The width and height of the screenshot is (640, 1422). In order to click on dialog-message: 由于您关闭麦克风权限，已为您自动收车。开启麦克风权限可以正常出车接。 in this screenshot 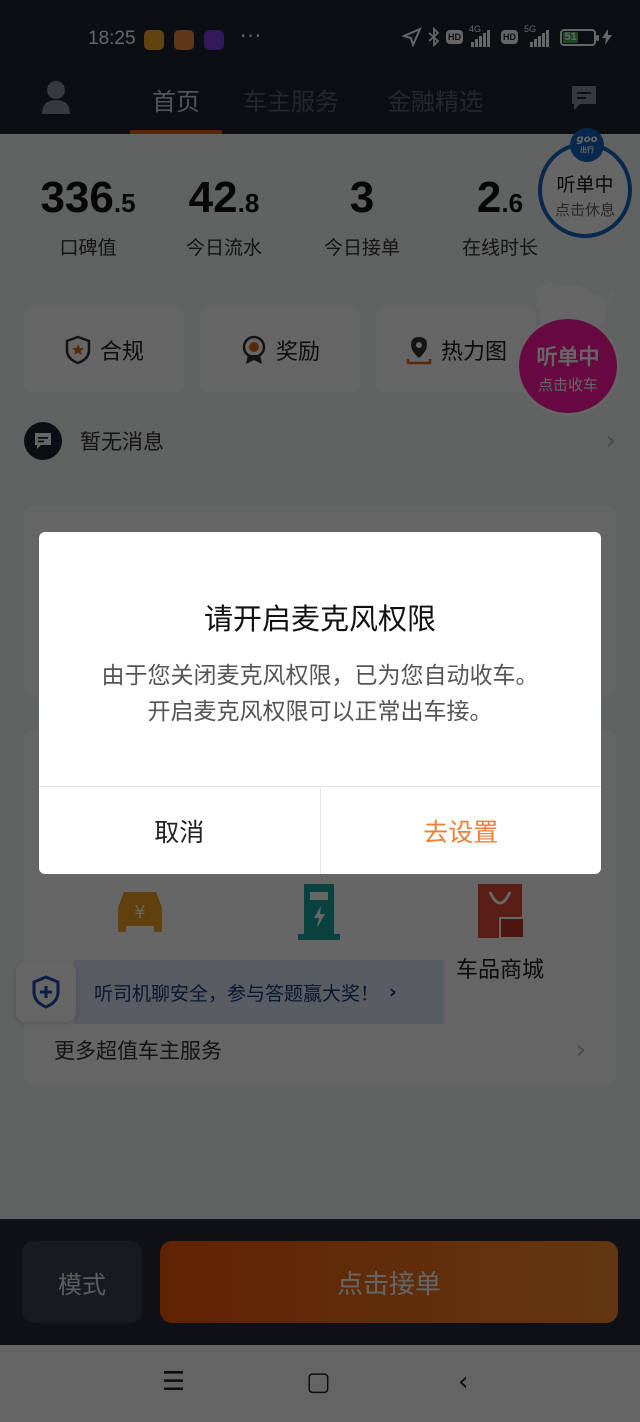, I will do `click(320, 694)`.